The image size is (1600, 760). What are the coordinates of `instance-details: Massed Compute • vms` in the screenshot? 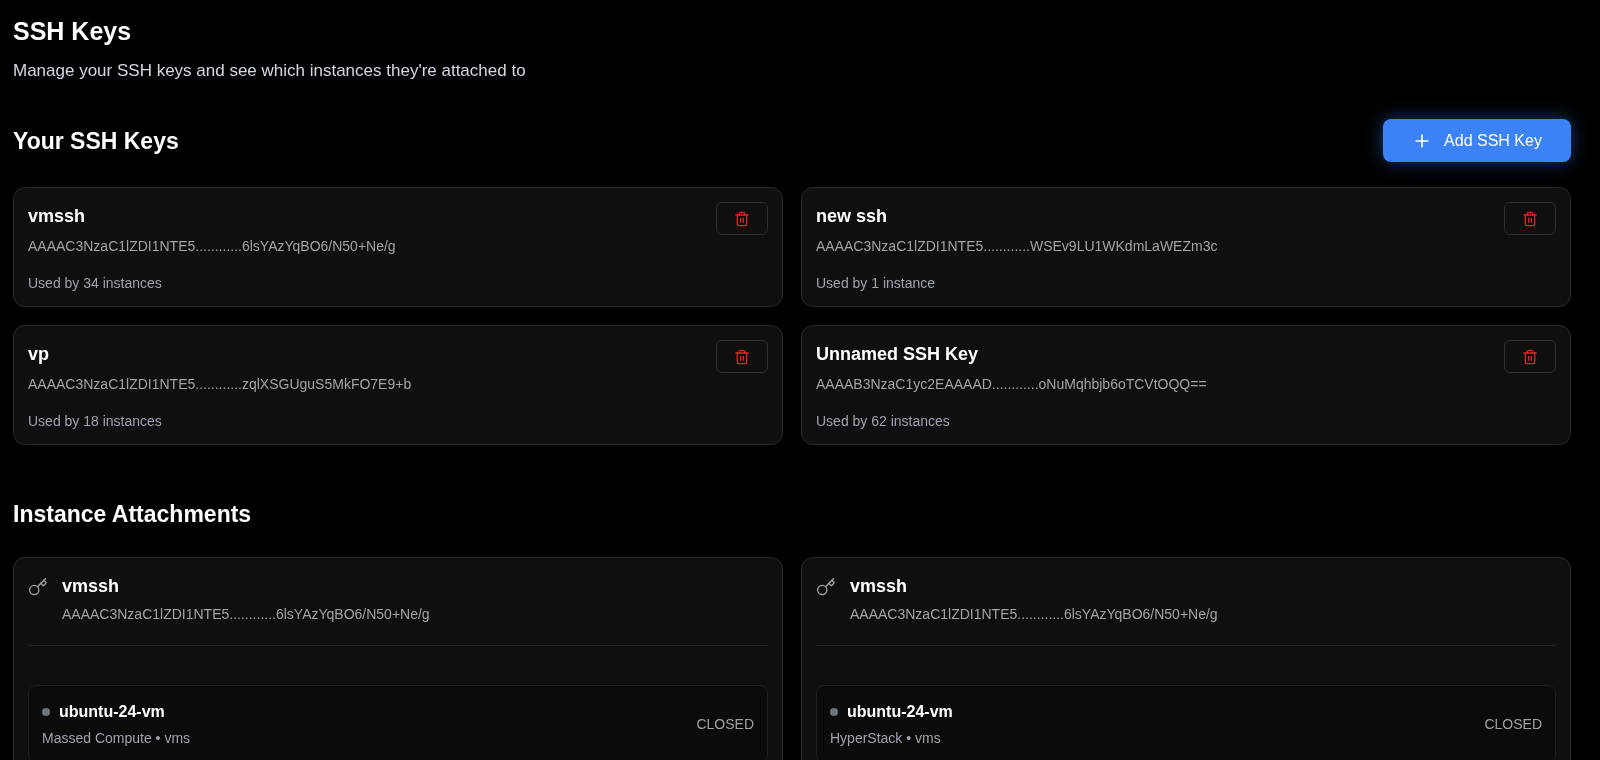 It's located at (116, 738).